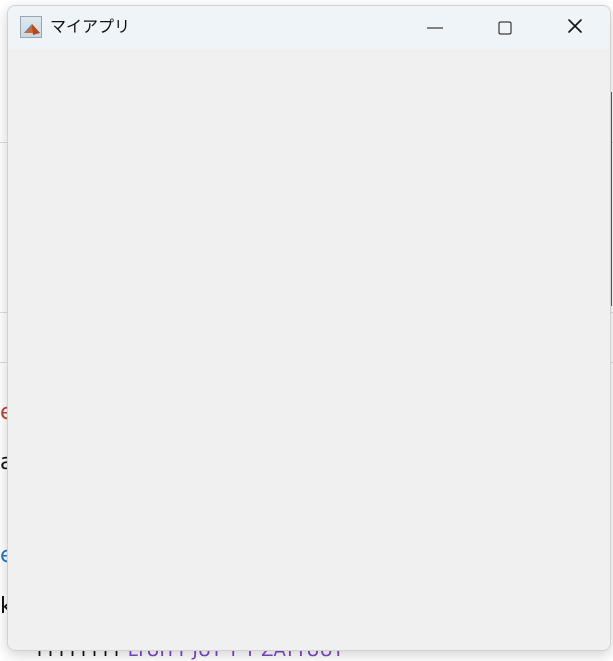  I want to click on close-button, so click(575, 27).